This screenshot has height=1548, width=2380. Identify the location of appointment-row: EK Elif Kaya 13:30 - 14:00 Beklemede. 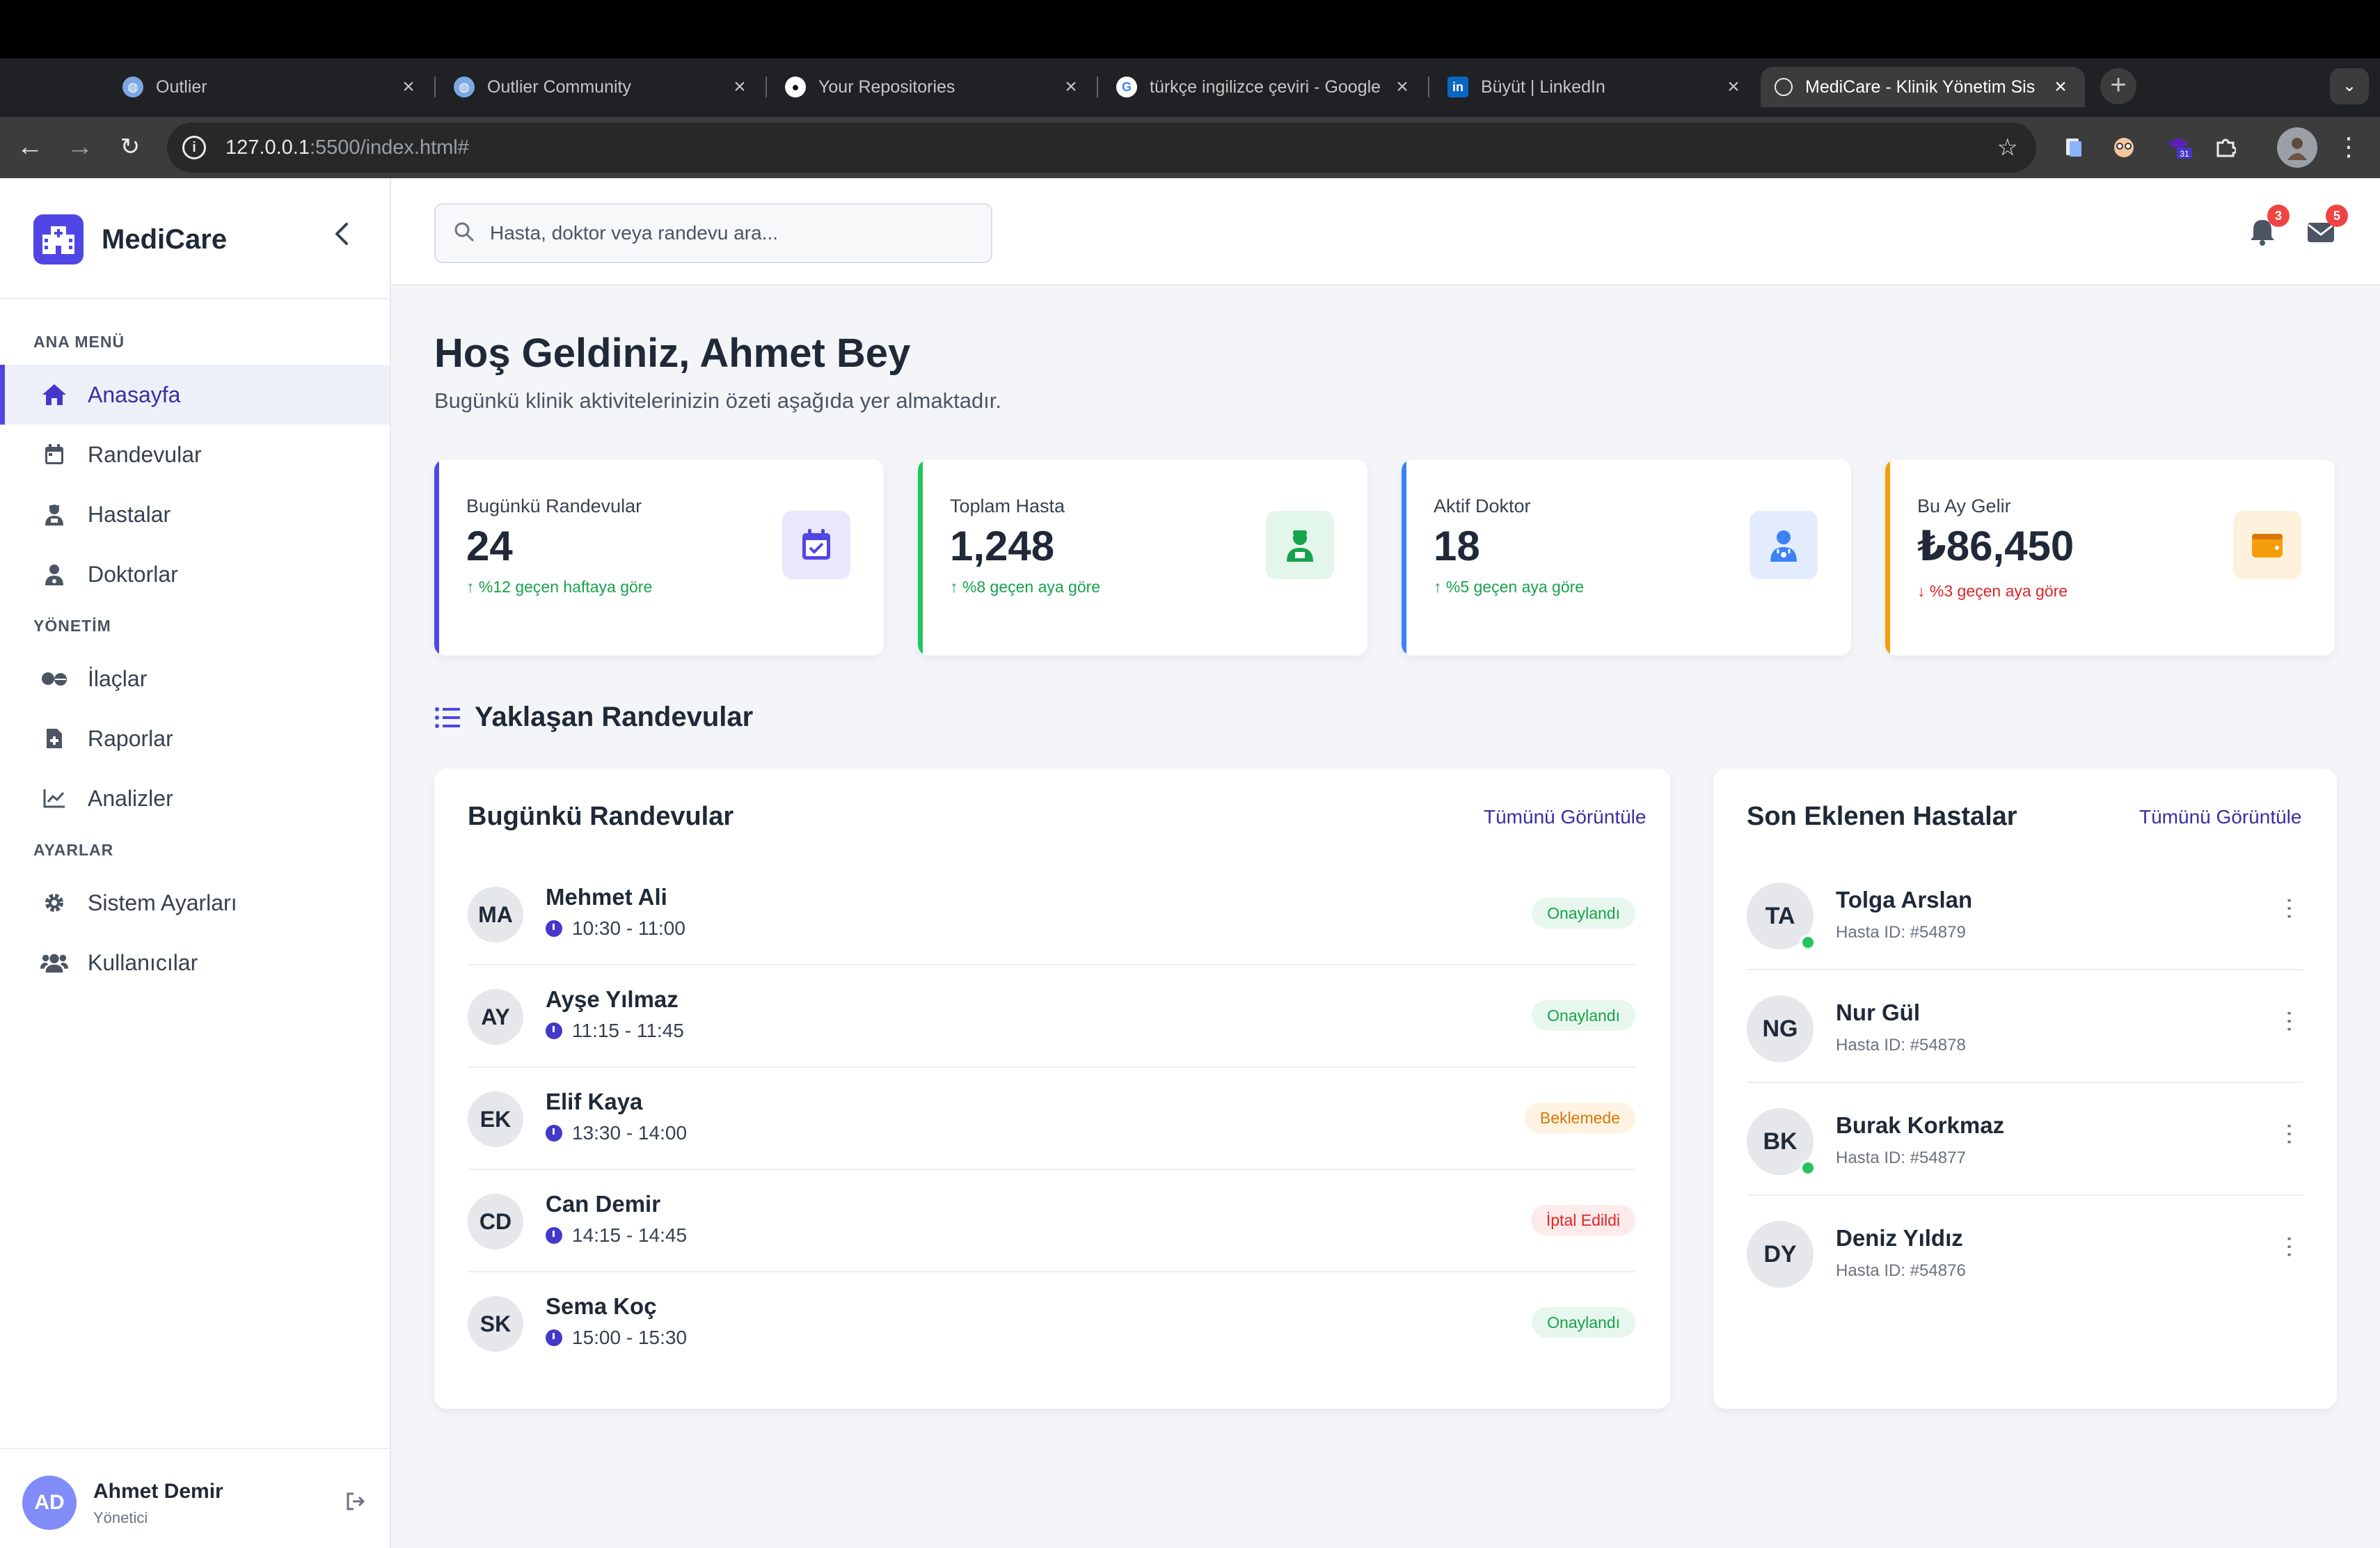
(1051, 1119).